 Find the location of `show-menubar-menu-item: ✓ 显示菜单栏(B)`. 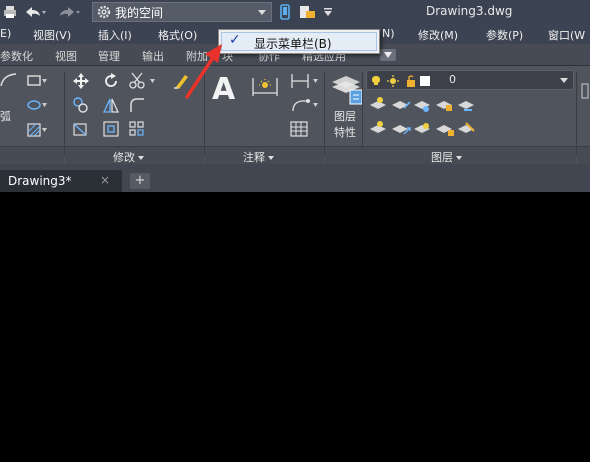

show-menubar-menu-item: ✓ 显示菜单栏(B) is located at coordinates (299, 41).